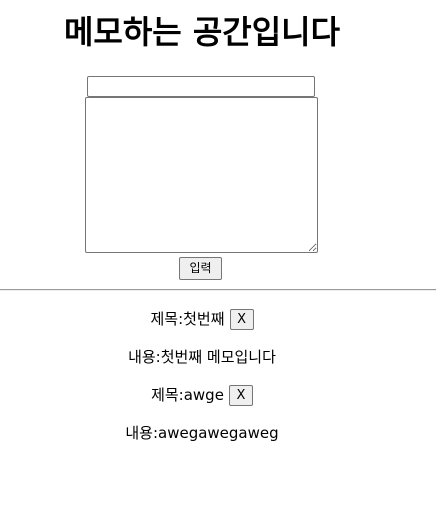  Describe the element at coordinates (218, 357) in the screenshot. I see `memo-content: 첫번째 메모입니다` at that location.